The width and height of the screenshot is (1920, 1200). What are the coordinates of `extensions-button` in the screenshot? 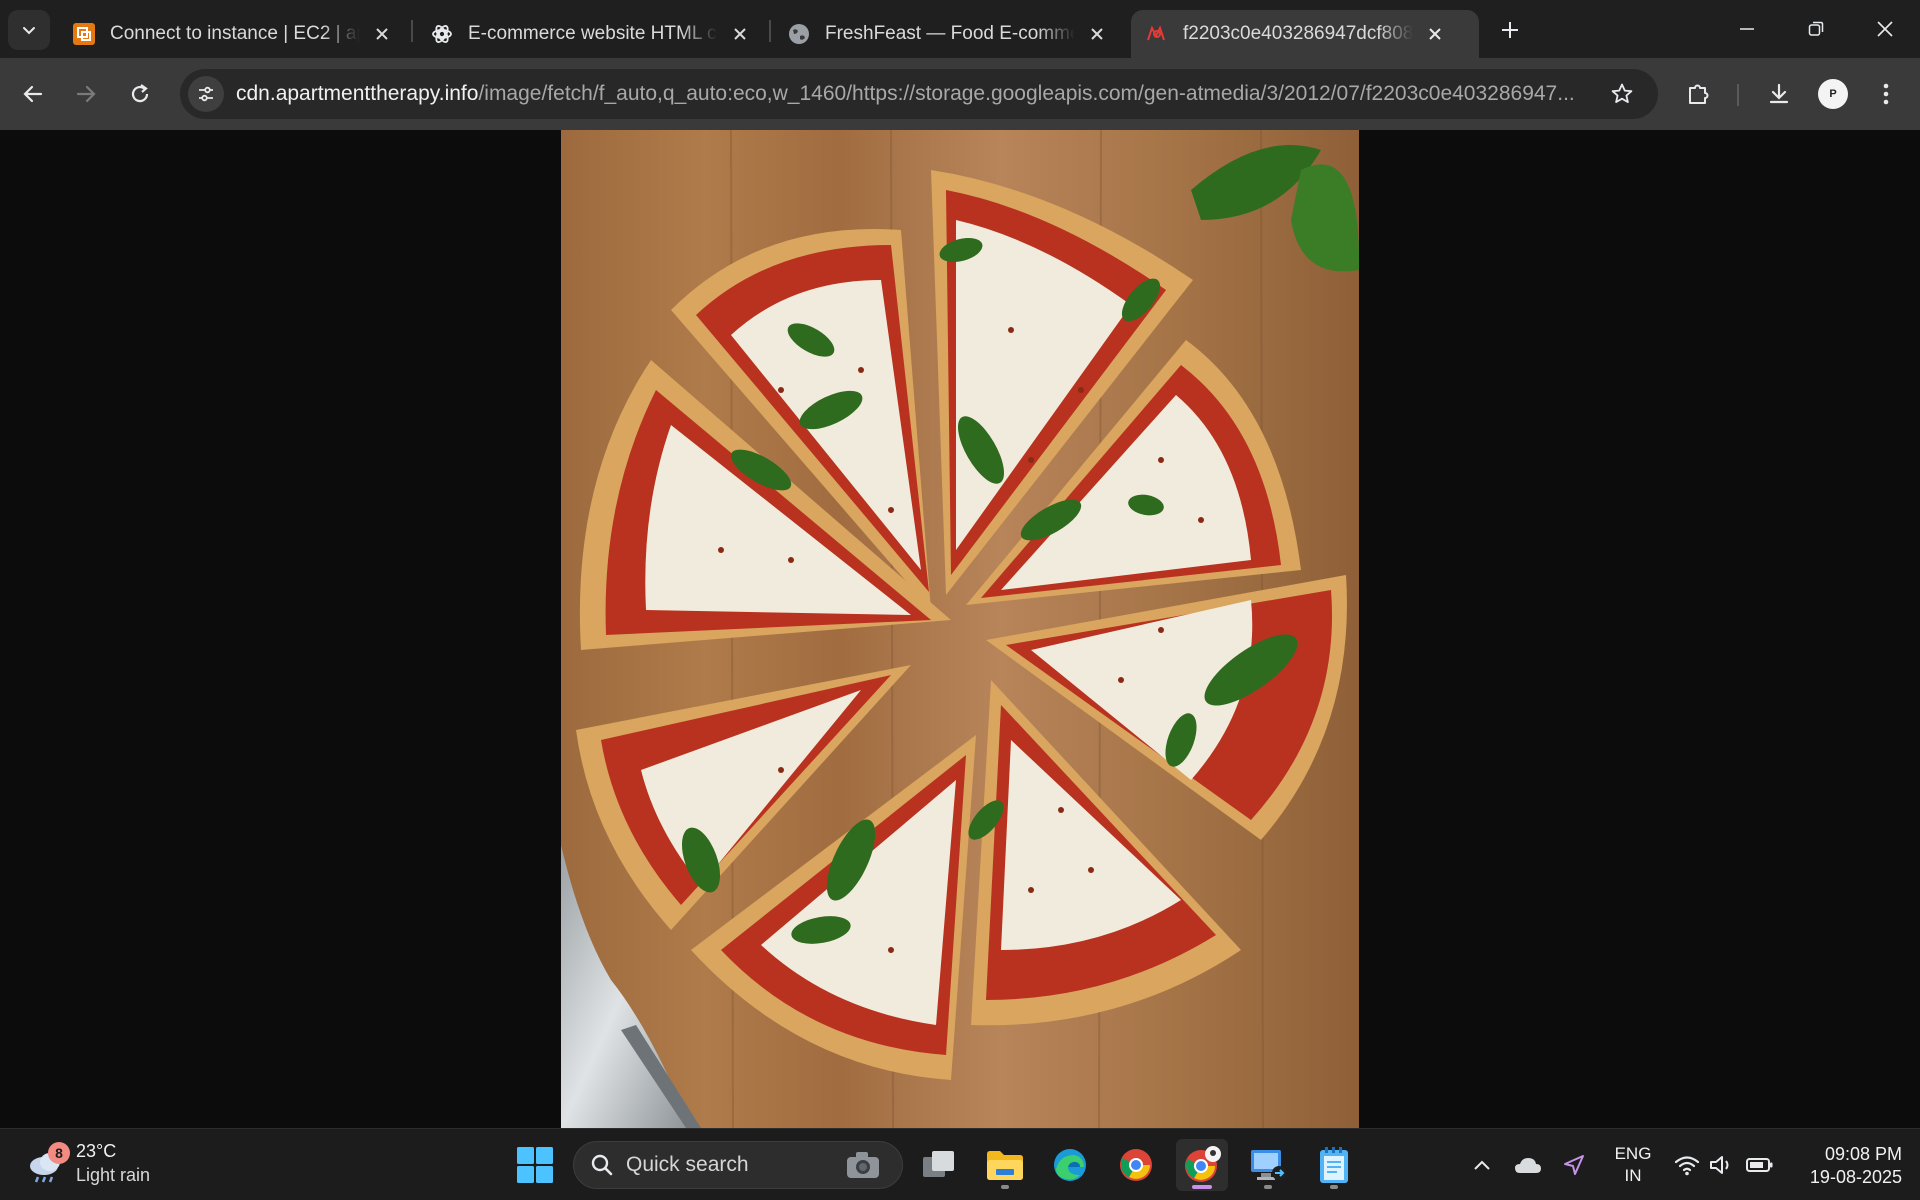 It's located at (1699, 94).